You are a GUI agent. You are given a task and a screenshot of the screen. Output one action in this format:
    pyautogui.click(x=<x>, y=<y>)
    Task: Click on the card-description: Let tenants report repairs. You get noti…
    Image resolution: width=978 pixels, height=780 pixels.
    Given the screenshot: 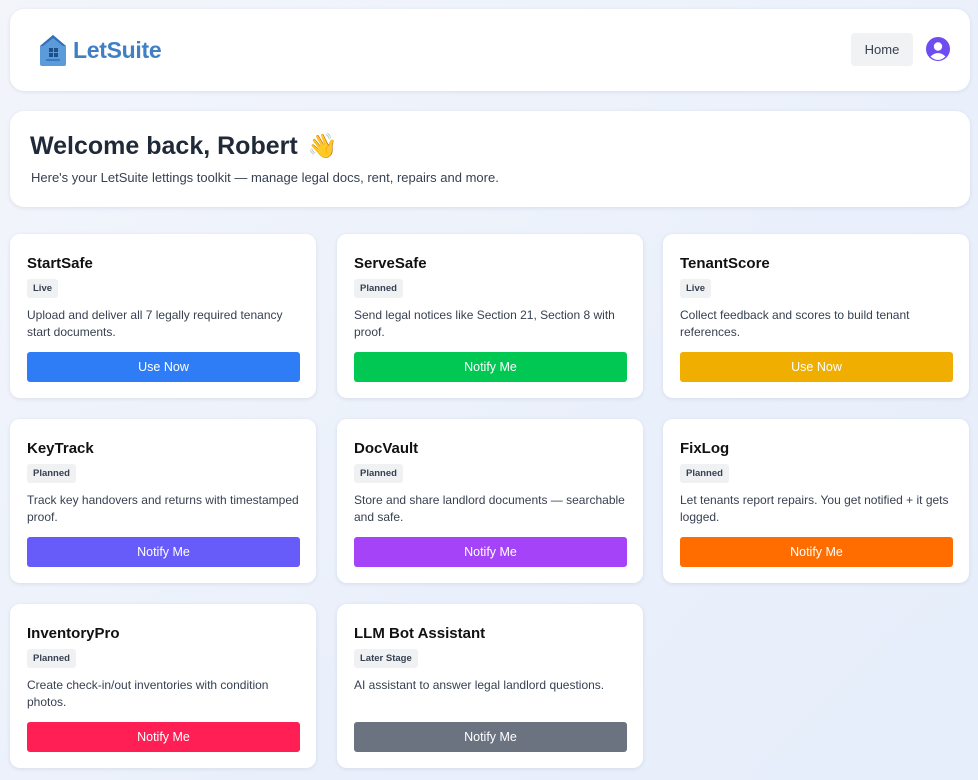 What is the action you would take?
    pyautogui.click(x=814, y=508)
    